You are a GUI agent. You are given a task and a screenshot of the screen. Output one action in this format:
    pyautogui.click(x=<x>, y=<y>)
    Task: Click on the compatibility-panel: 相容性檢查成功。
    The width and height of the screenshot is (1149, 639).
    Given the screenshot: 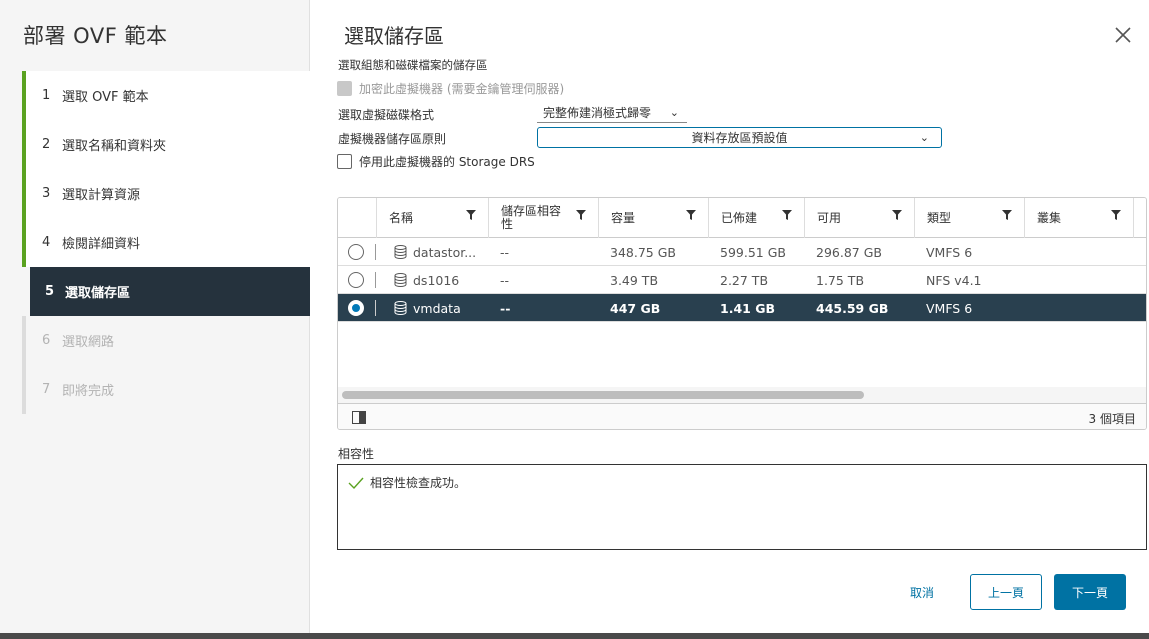 What is the action you would take?
    pyautogui.click(x=742, y=507)
    